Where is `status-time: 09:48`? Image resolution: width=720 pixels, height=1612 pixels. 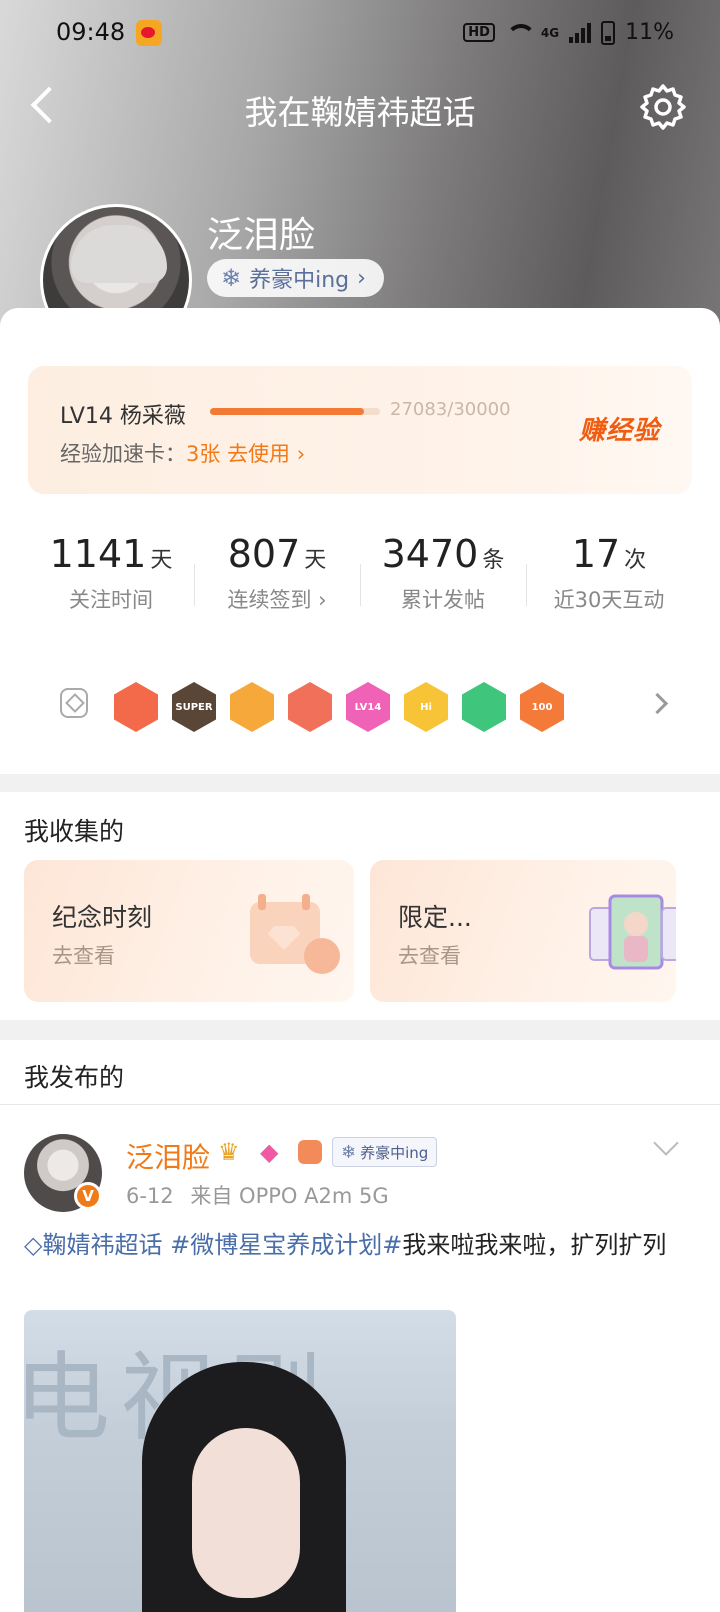
status-time: 09:48 is located at coordinates (91, 32).